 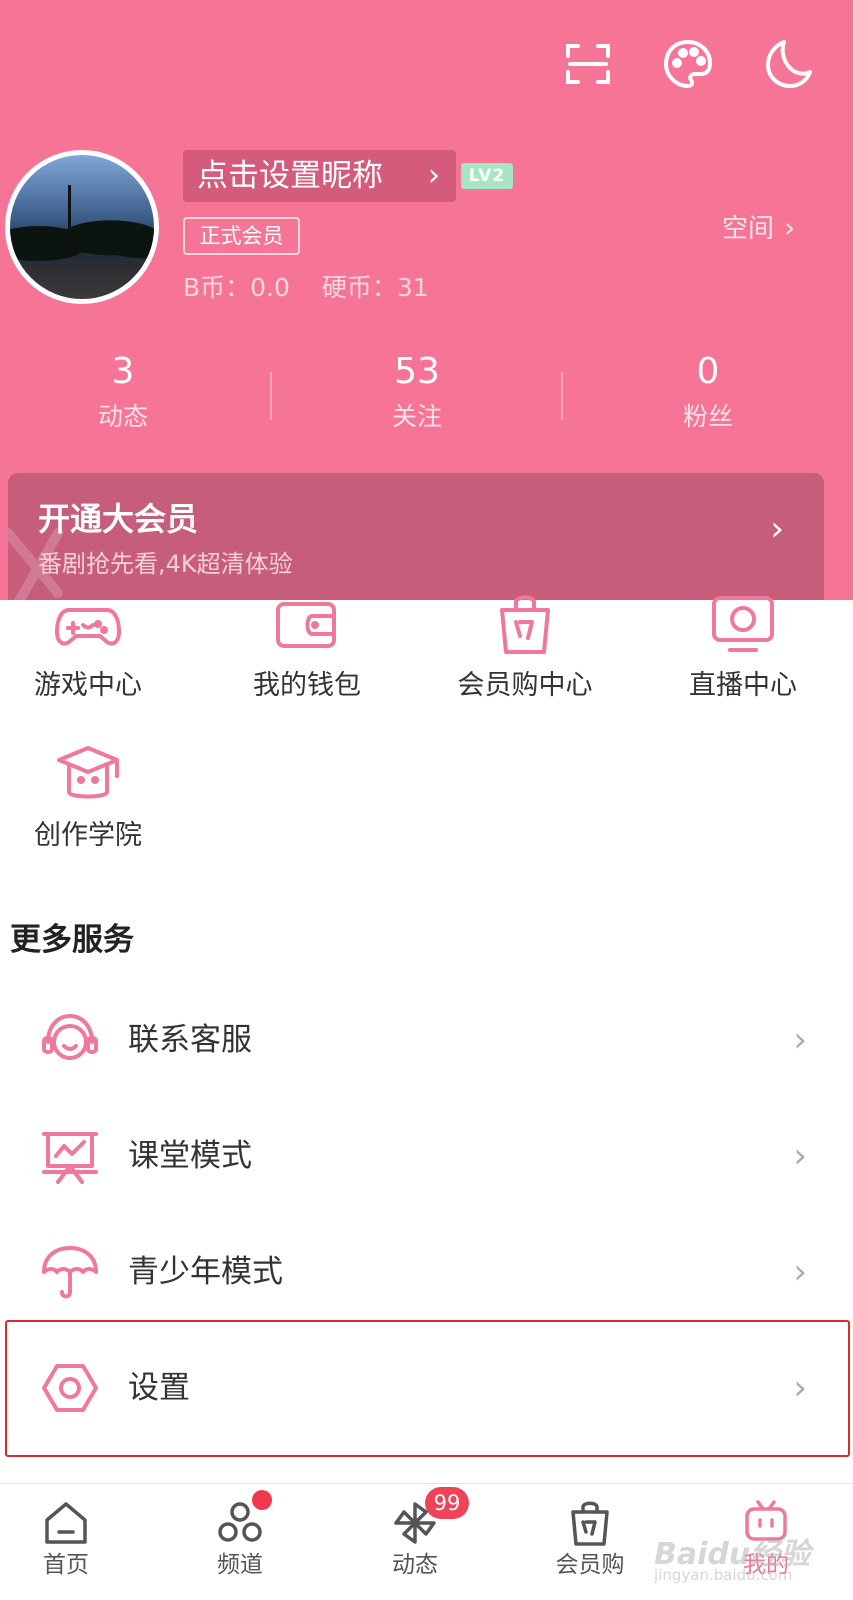 I want to click on grid-item-vip-shop: 会员购中心, so click(x=525, y=648).